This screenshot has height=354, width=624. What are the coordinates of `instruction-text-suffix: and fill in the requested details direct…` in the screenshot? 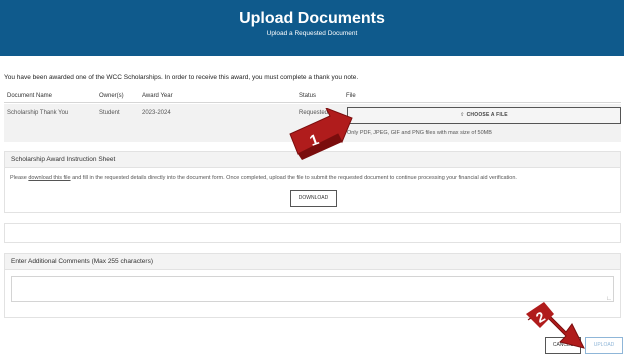 It's located at (293, 178).